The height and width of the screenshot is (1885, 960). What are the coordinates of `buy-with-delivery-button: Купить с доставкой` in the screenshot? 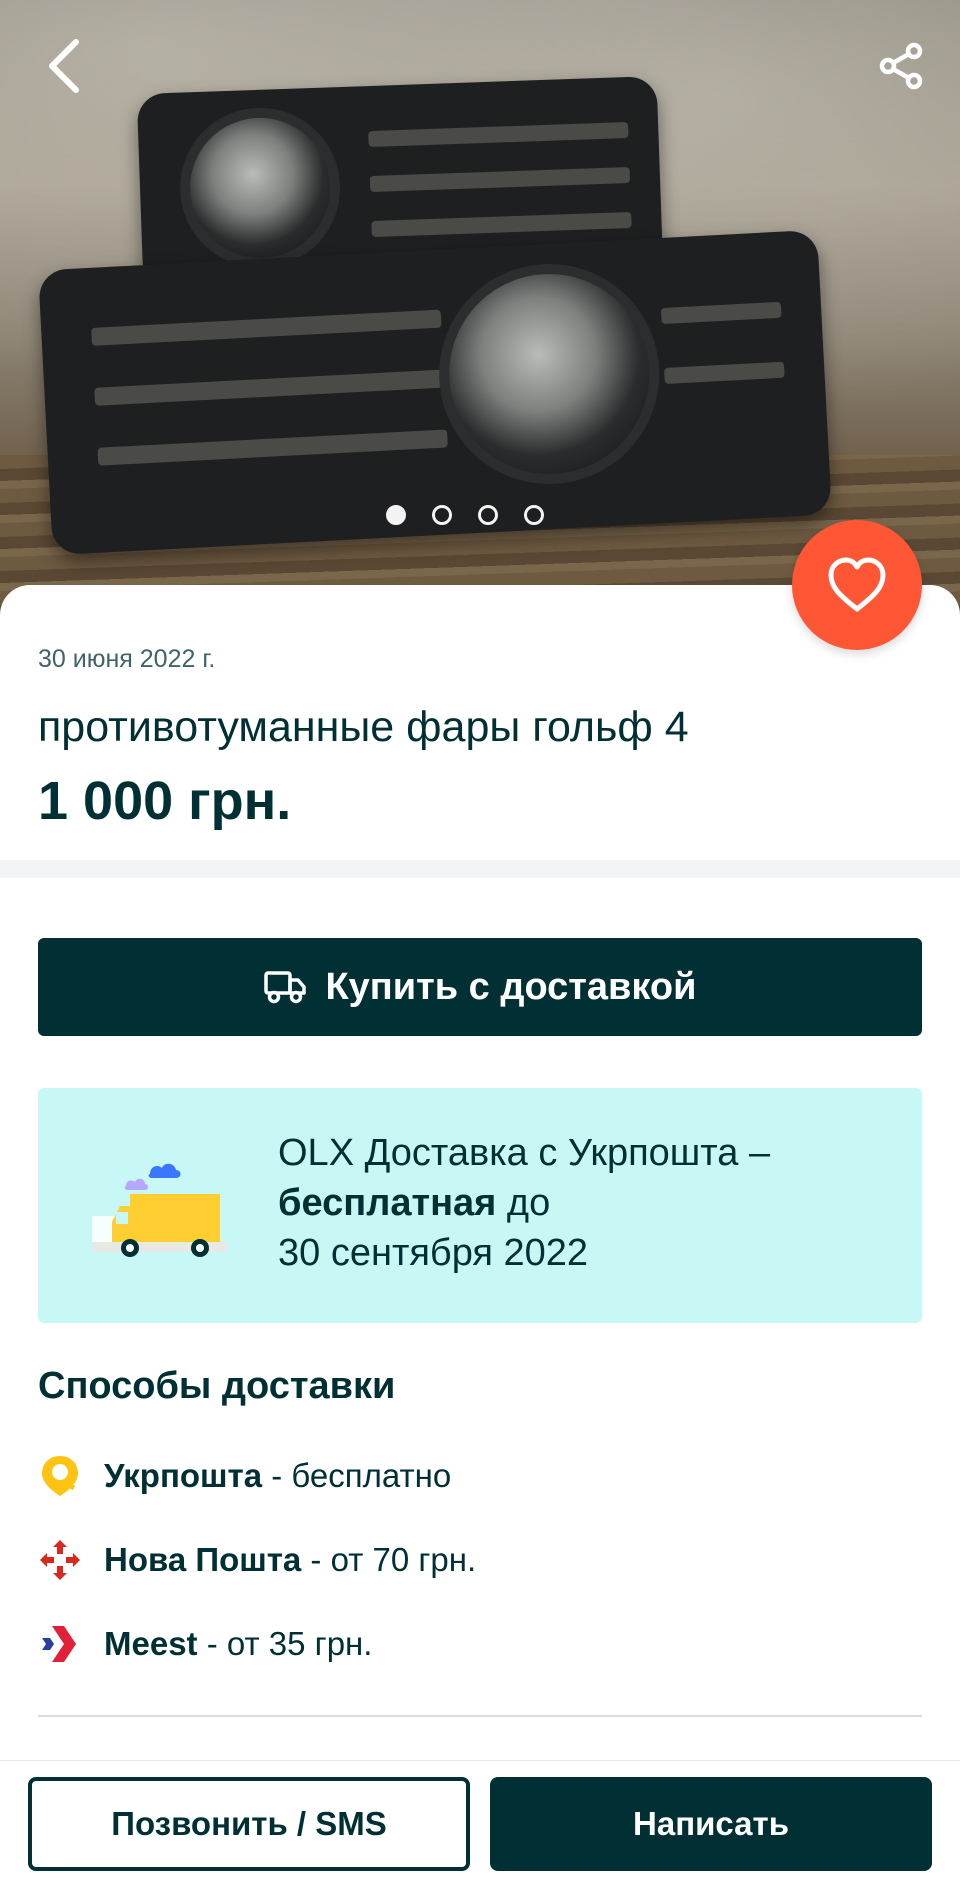 It's located at (480, 987).